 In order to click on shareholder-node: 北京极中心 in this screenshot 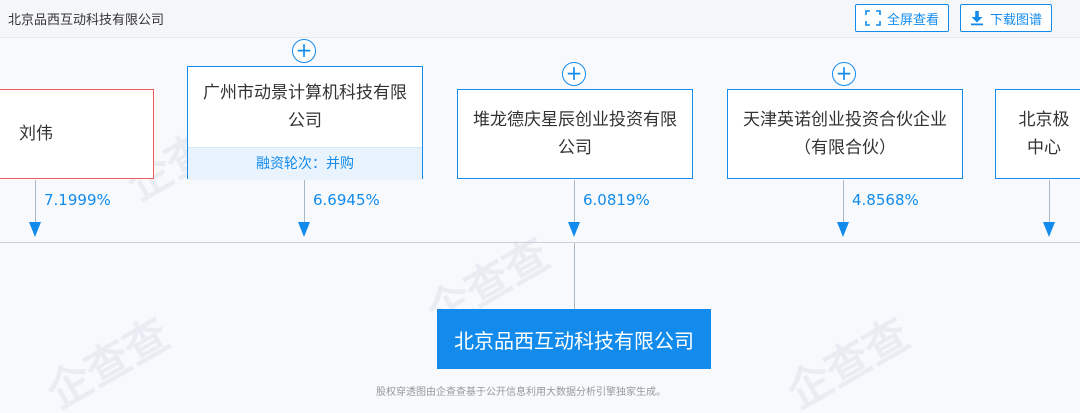, I will do `click(1037, 134)`.